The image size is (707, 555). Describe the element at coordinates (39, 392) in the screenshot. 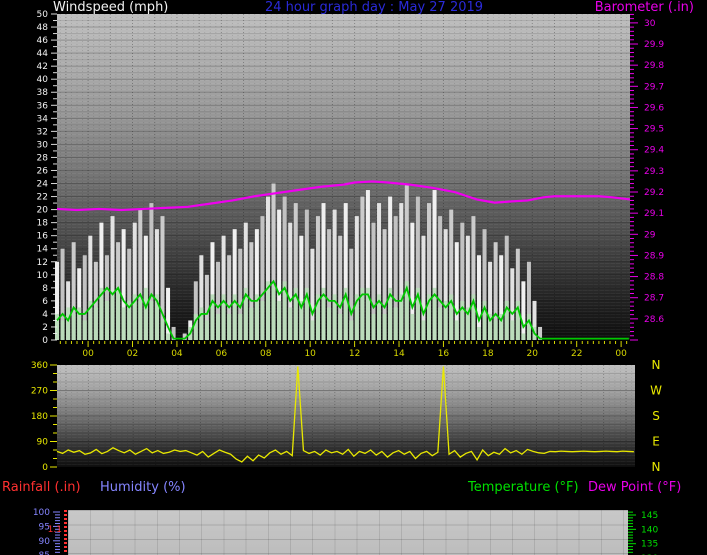

I see `axis-tick-label: 270` at that location.